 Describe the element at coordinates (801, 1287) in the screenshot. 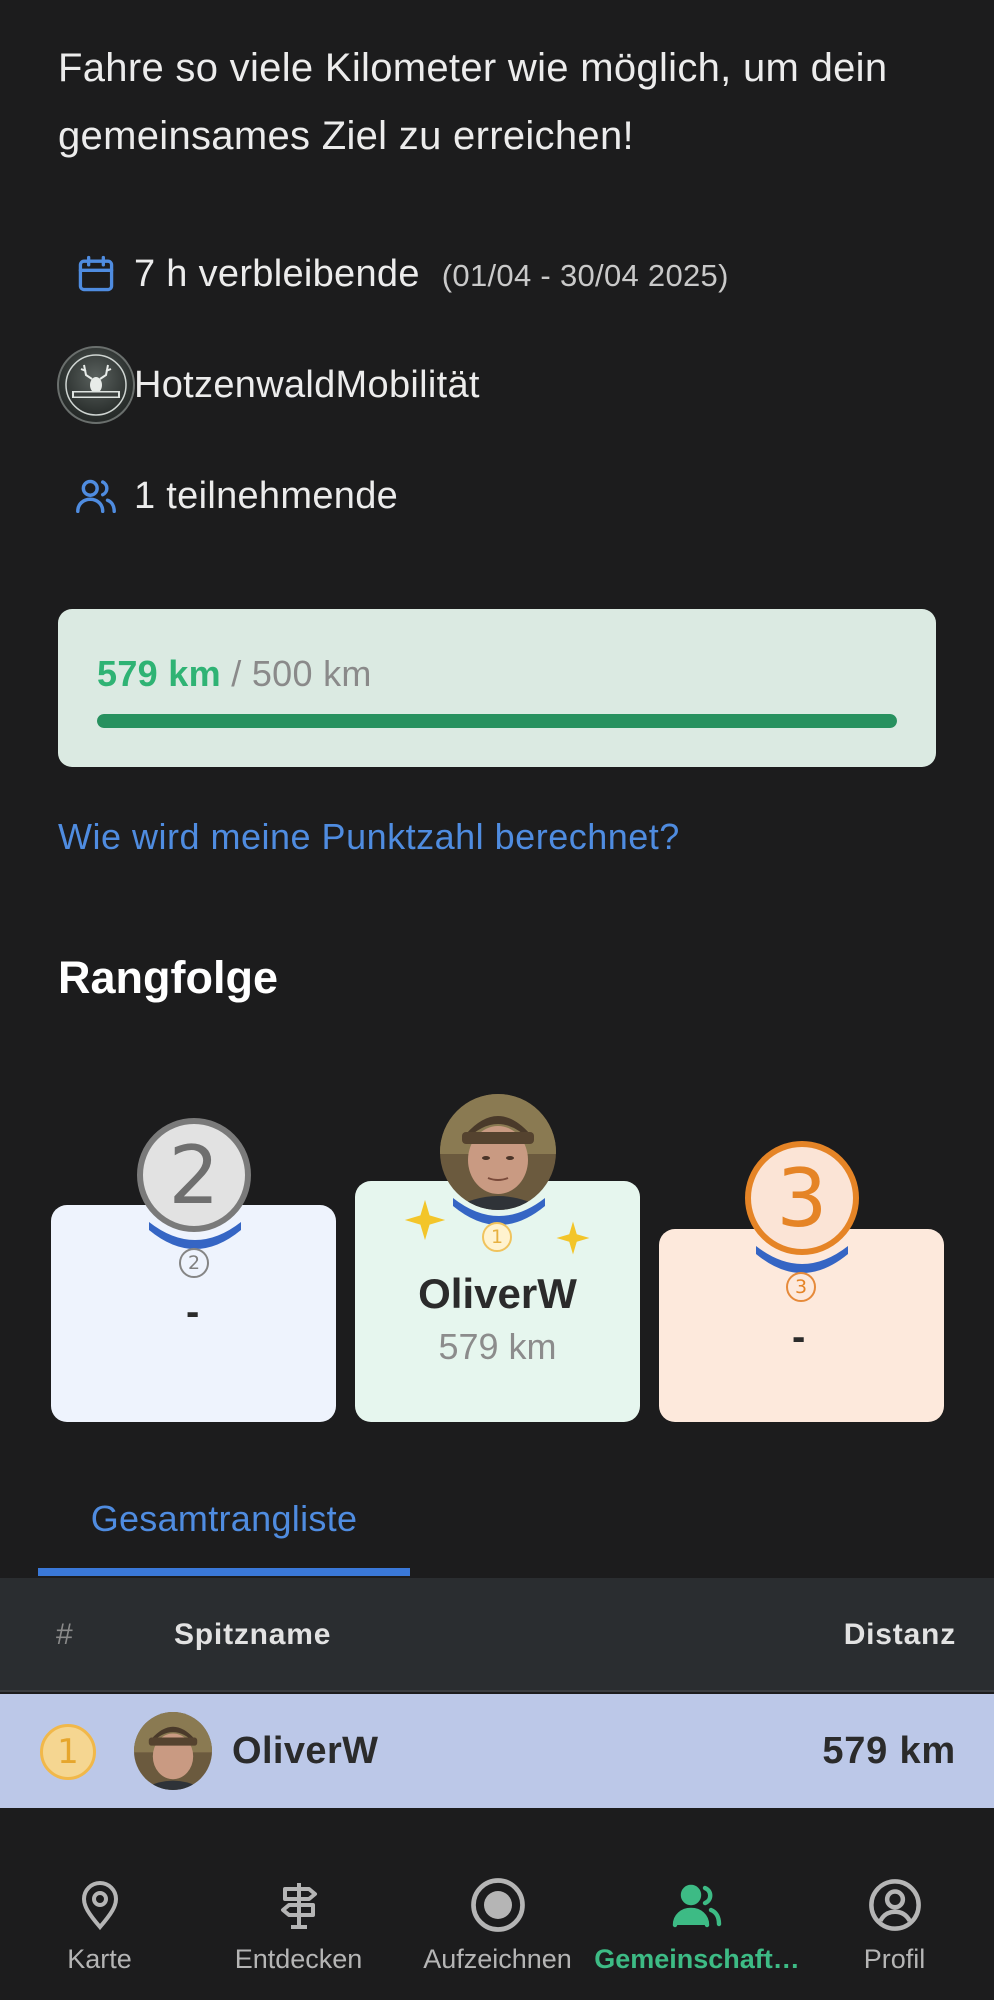

I see `third-place-medal: 3` at that location.